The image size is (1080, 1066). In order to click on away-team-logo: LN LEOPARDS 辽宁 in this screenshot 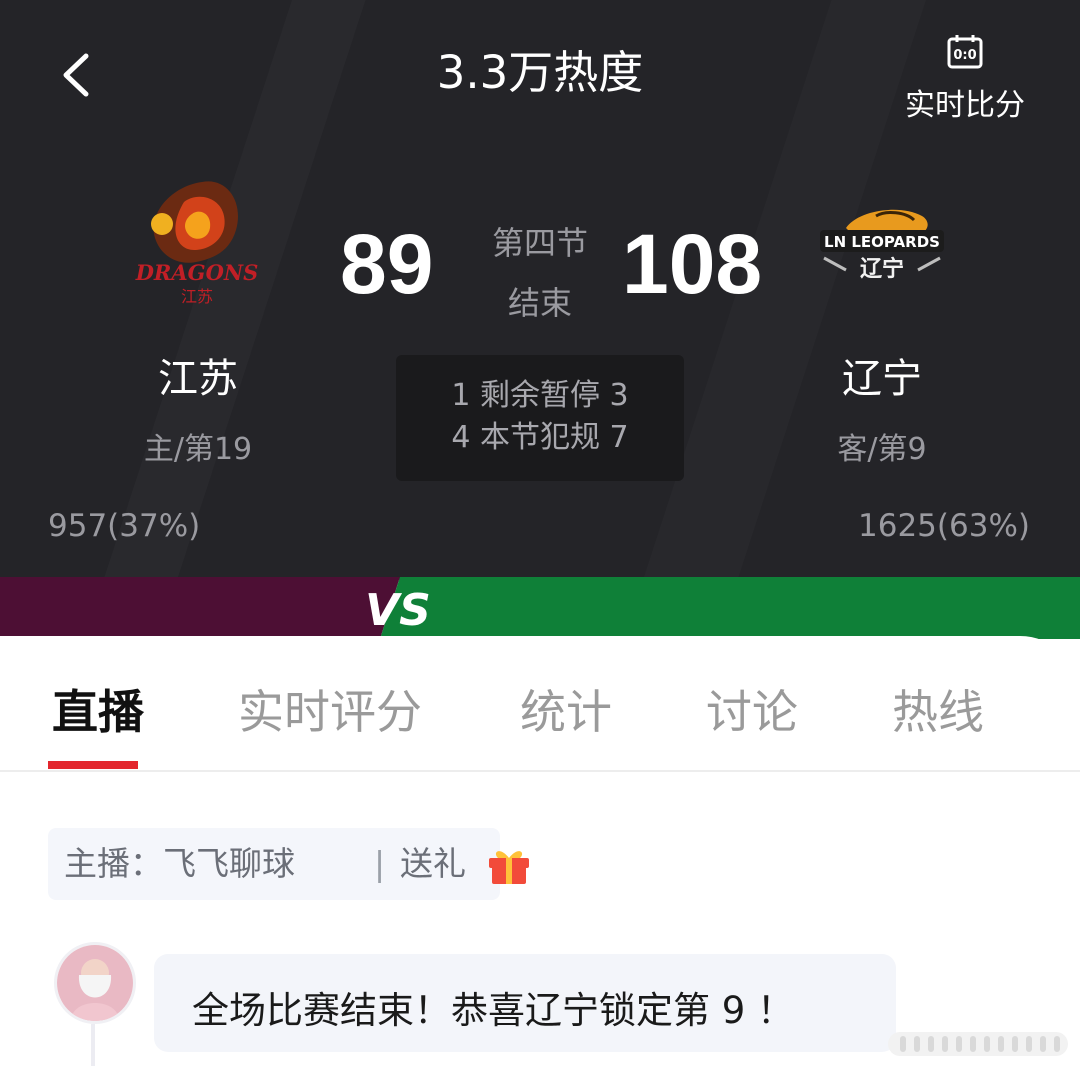, I will do `click(882, 242)`.